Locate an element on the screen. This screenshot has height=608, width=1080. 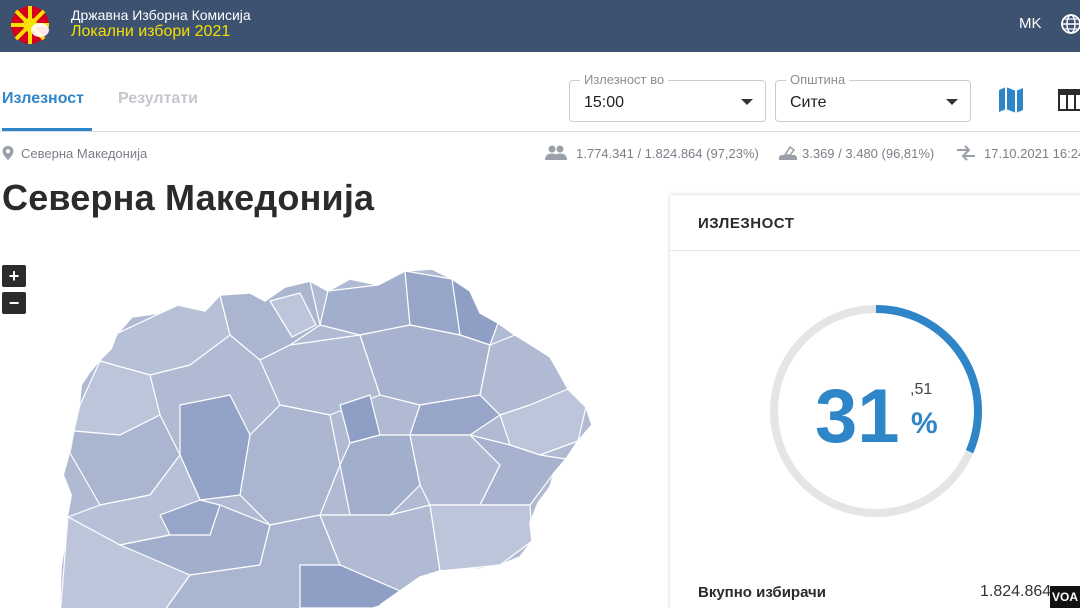
page-title: Северна Македонија is located at coordinates (188, 197).